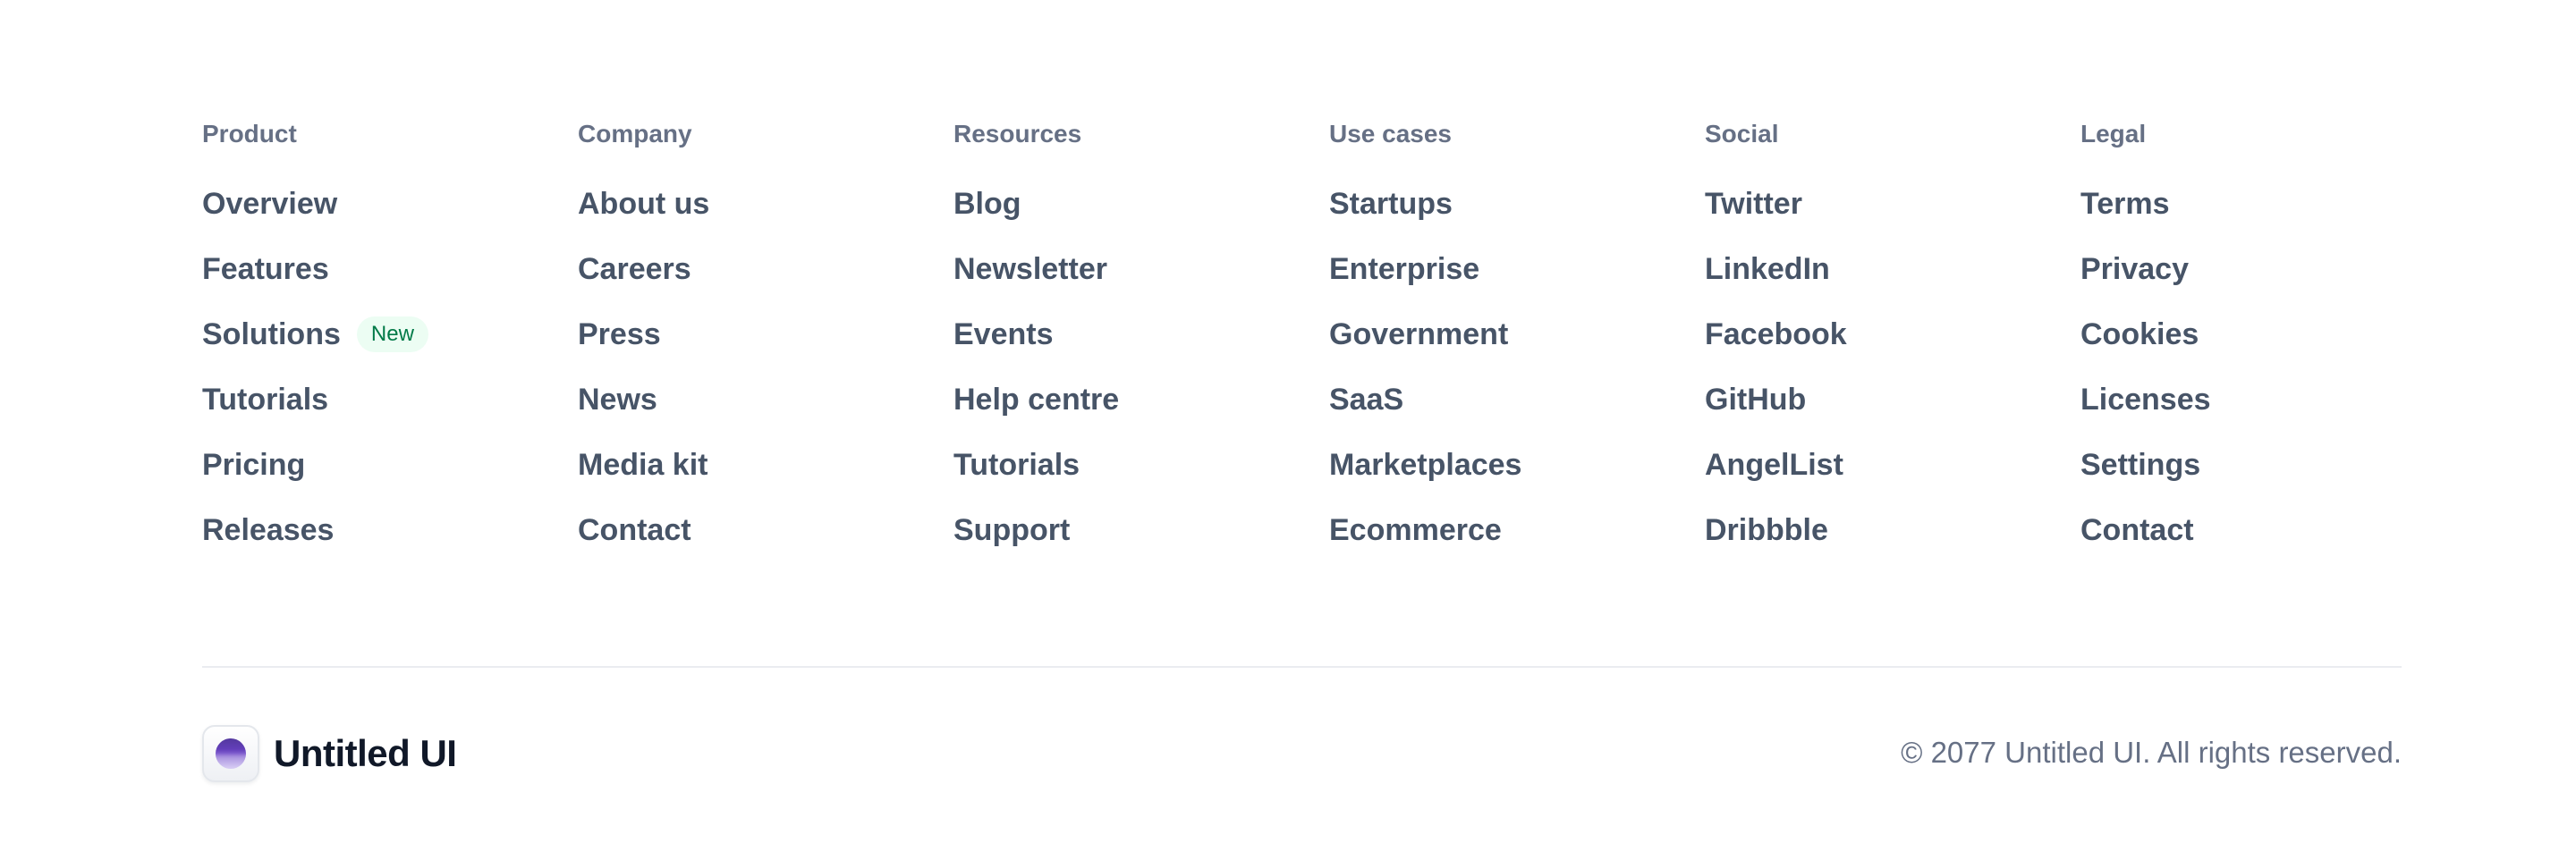 The width and height of the screenshot is (2576, 860). Describe the element at coordinates (1766, 530) in the screenshot. I see `footer-link-dribbble: Dribbble` at that location.